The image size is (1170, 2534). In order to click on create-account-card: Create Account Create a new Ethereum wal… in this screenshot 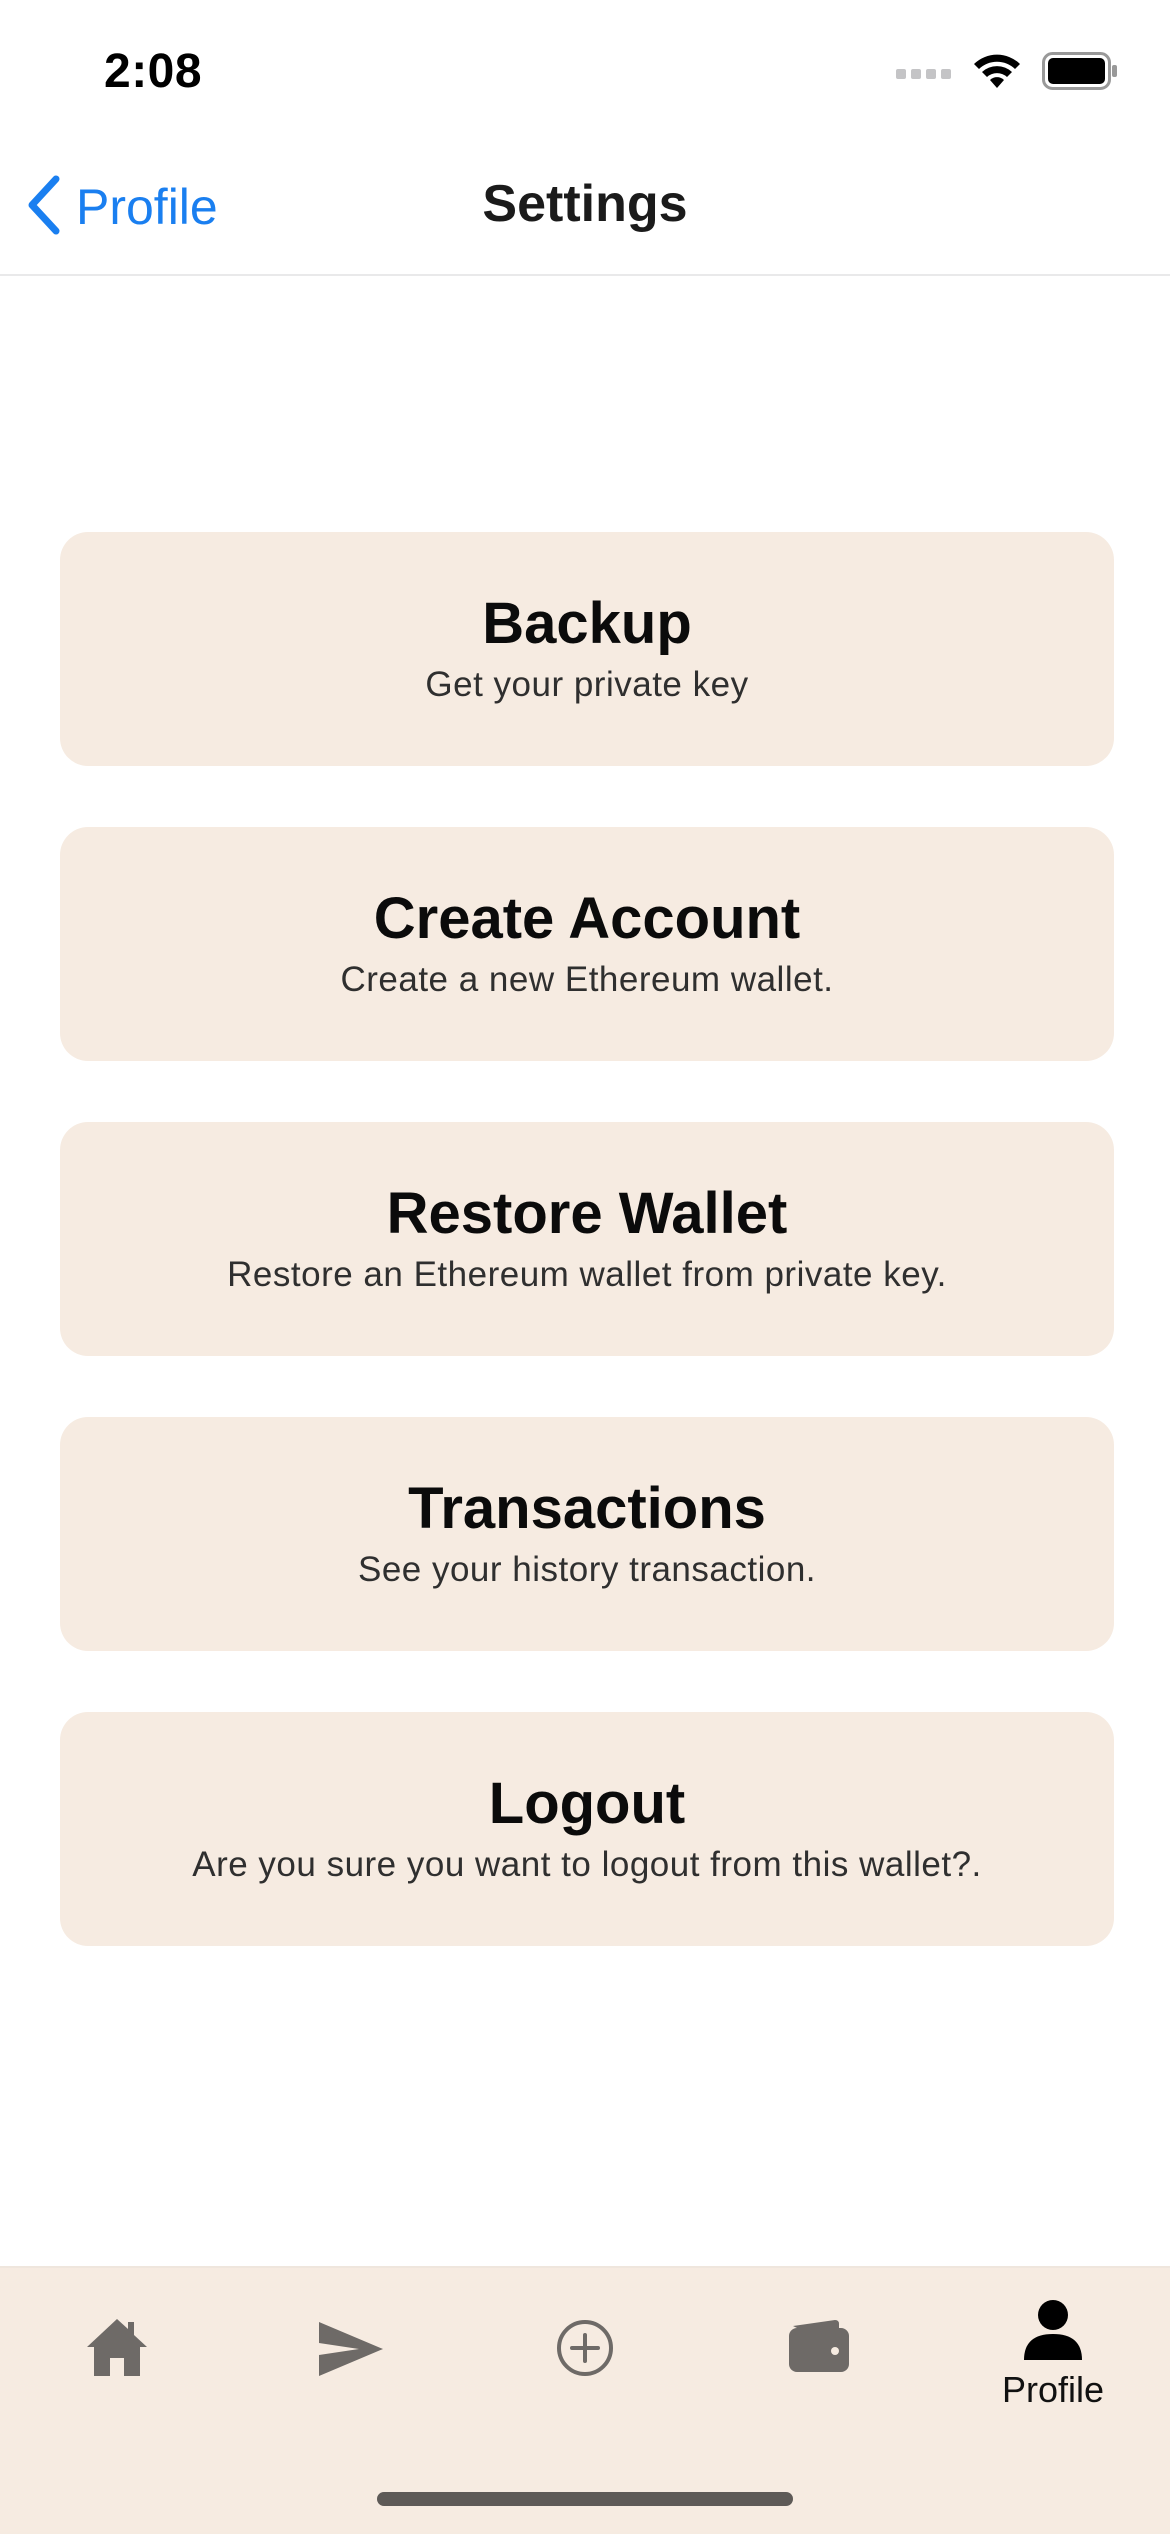, I will do `click(587, 944)`.